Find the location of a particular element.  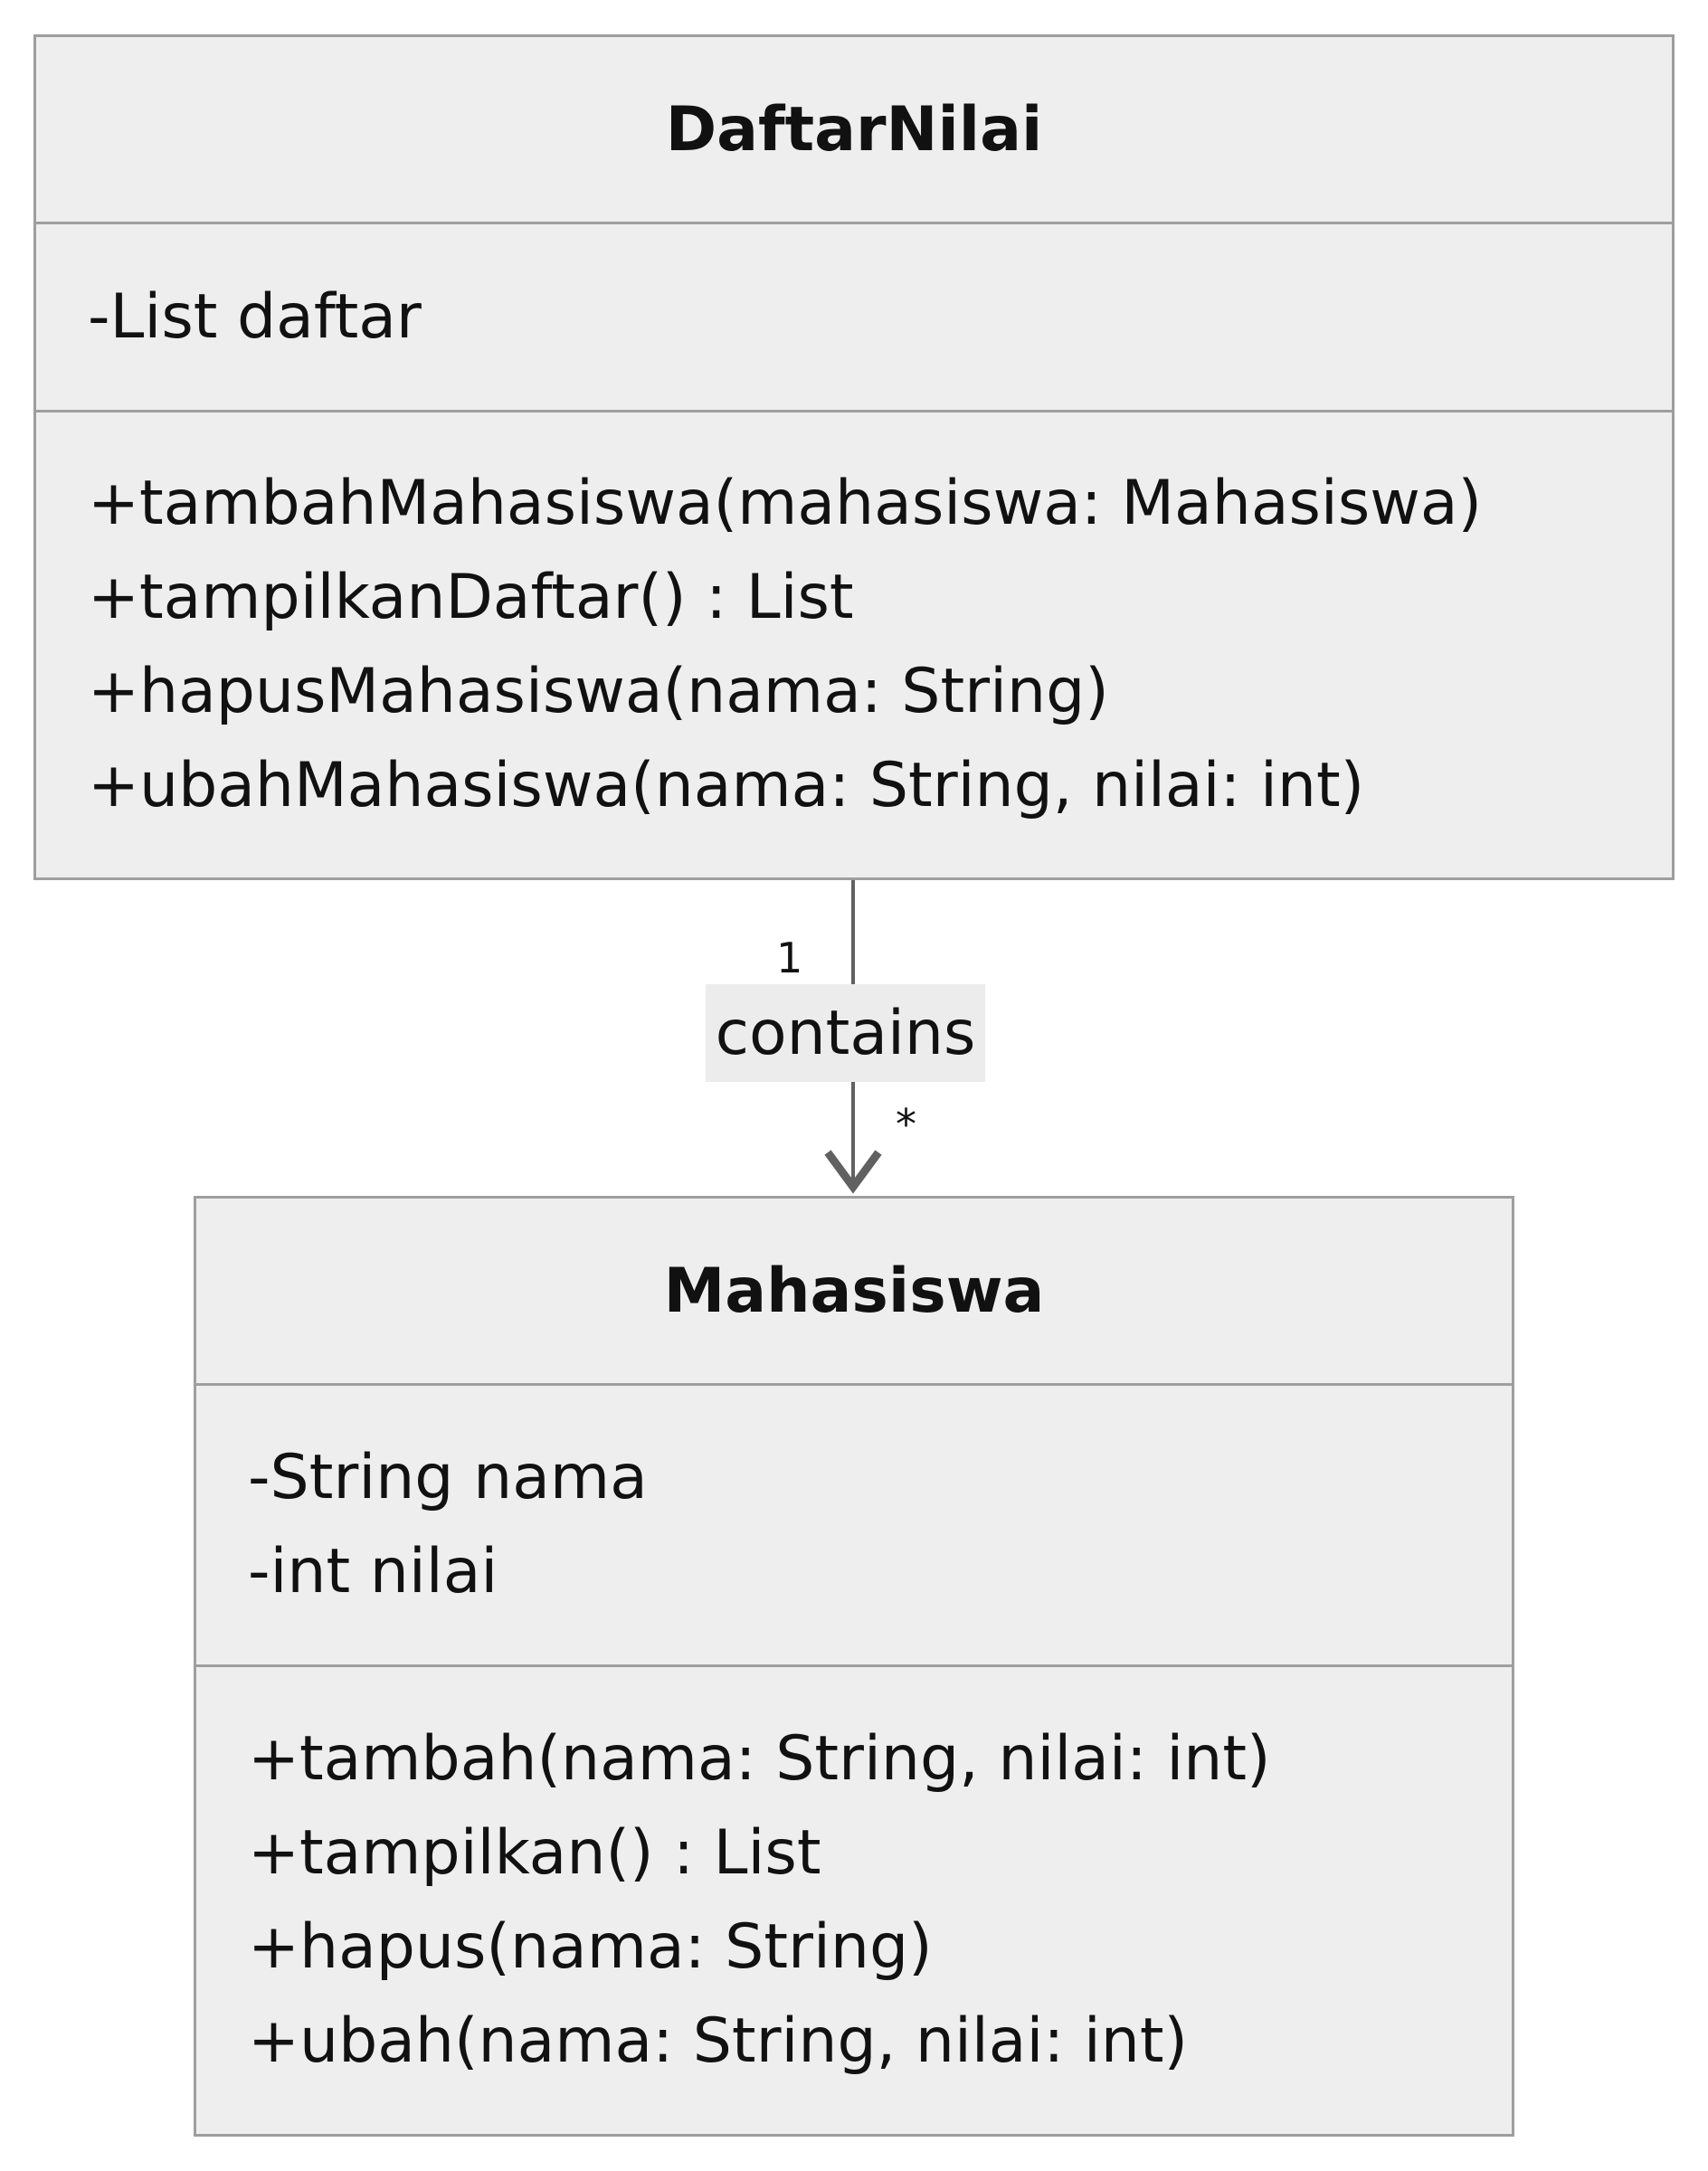

attributes-section: -String nama -int nilai is located at coordinates (854, 1526).